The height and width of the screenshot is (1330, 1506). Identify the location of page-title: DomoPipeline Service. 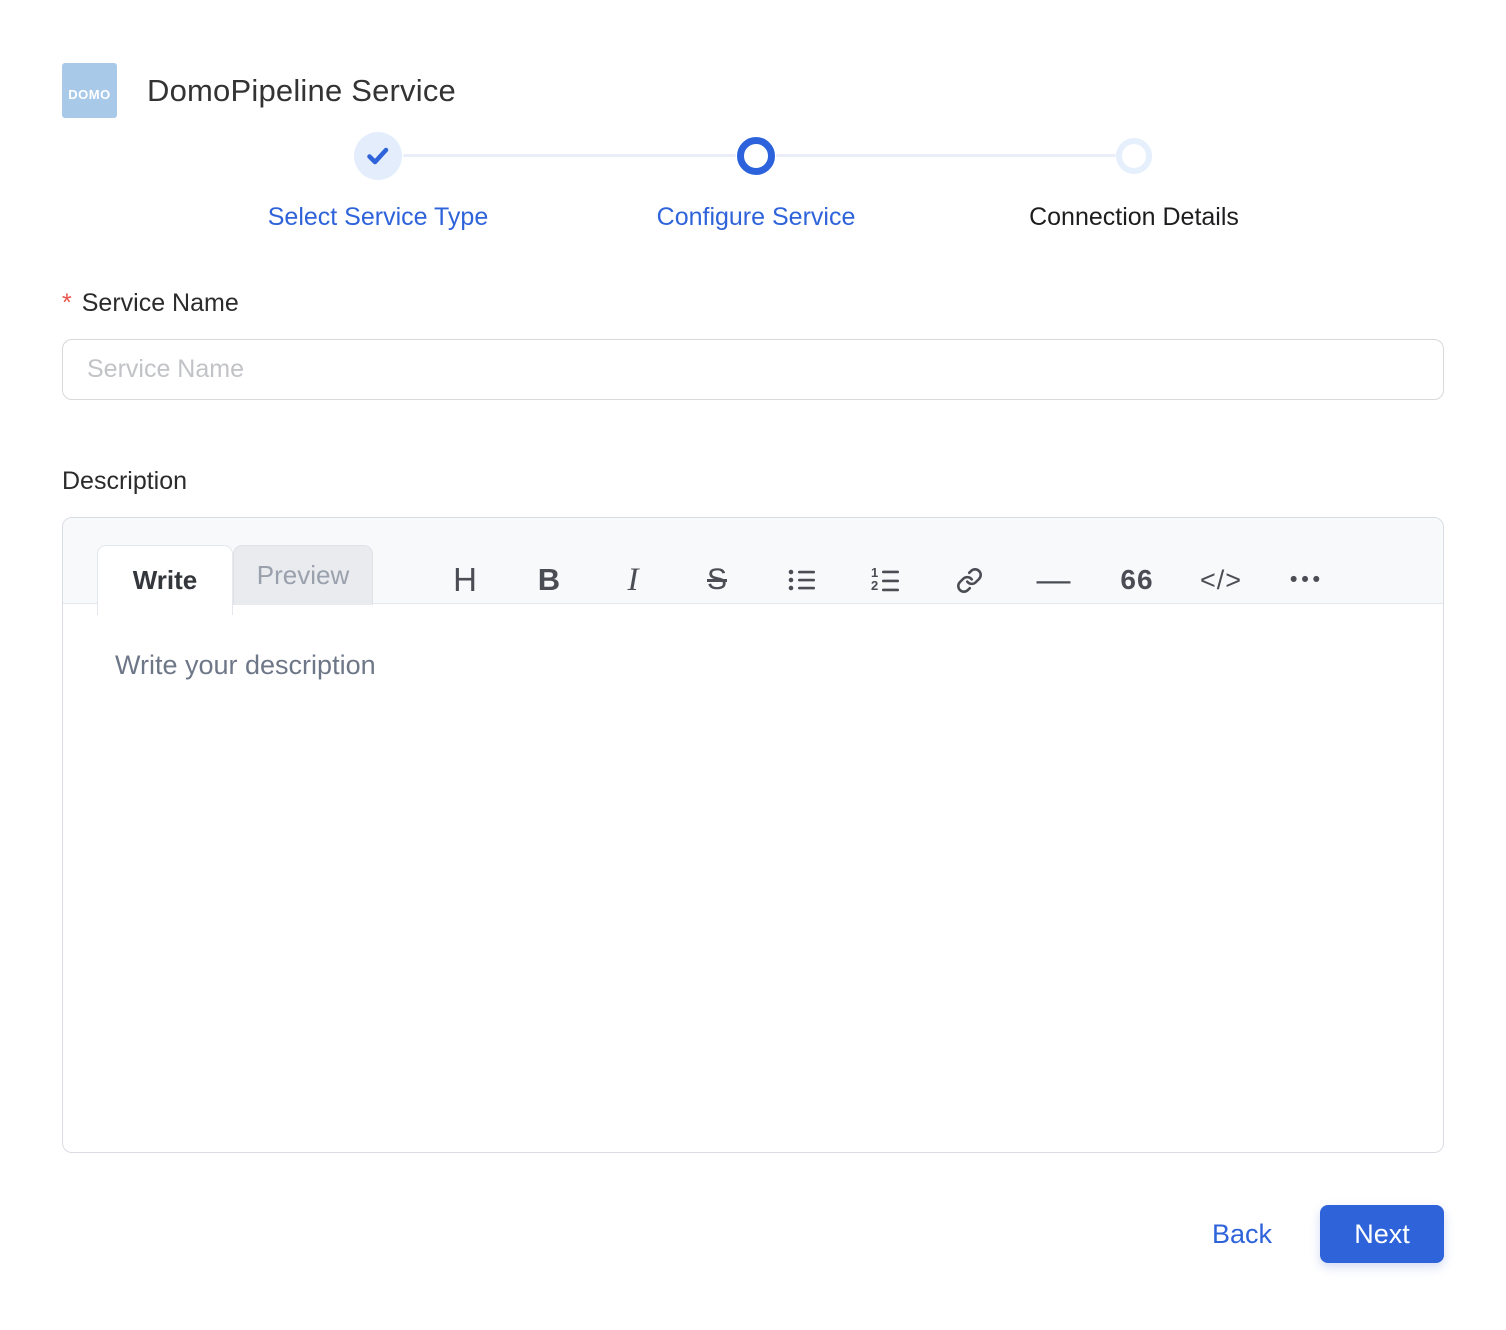
(301, 90).